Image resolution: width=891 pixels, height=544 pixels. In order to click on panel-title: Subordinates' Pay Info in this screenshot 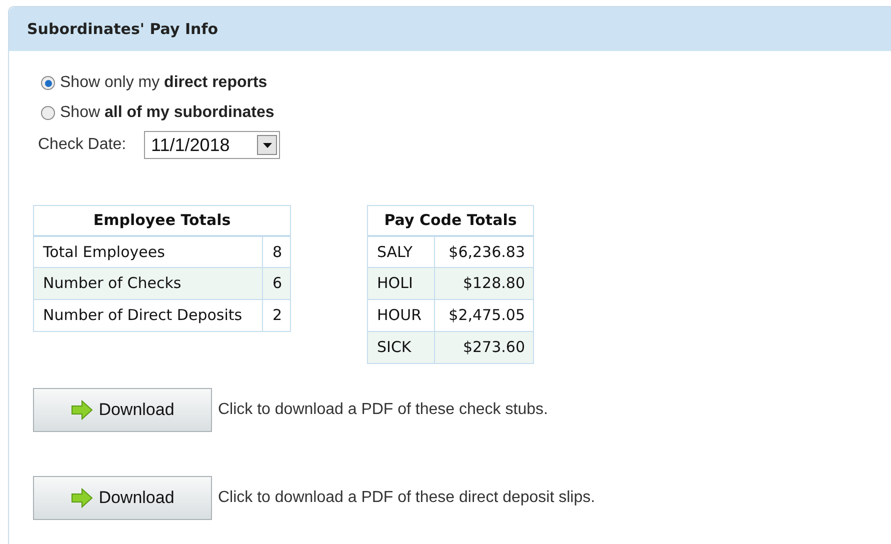, I will do `click(122, 29)`.